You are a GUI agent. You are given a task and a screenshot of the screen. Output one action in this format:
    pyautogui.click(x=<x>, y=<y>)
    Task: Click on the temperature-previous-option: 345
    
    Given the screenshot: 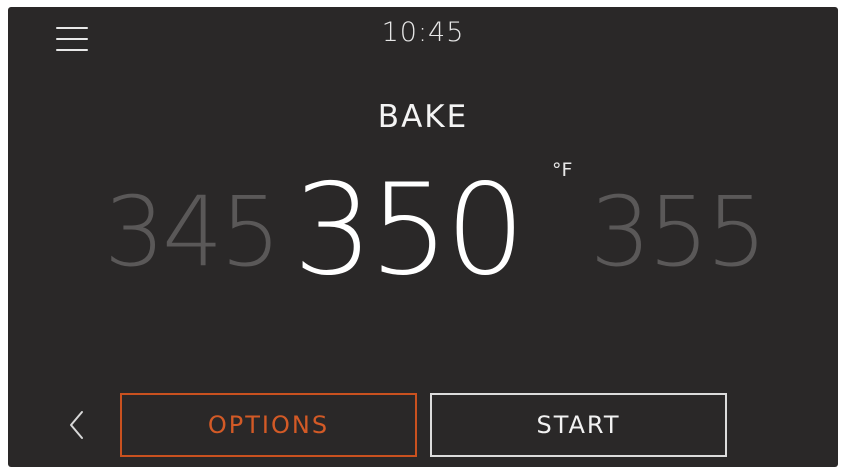 What is the action you would take?
    pyautogui.click(x=192, y=232)
    